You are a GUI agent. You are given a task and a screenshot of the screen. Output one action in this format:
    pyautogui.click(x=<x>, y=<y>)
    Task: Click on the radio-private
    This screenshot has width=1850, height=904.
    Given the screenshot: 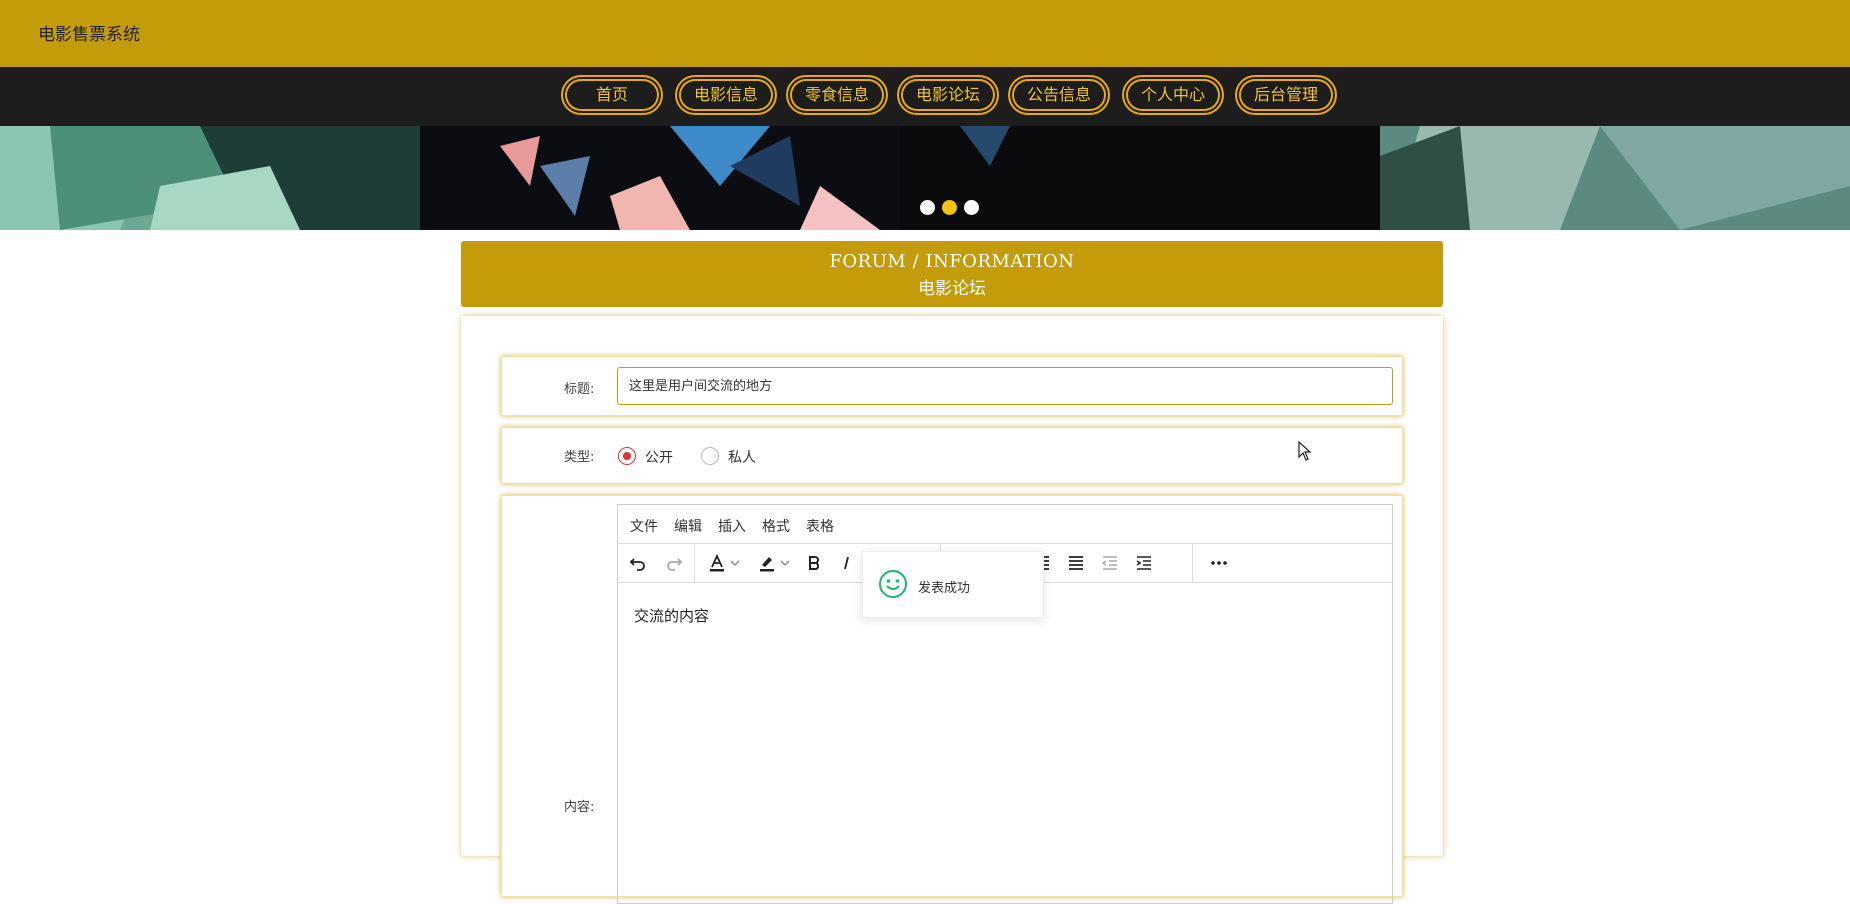 What is the action you would take?
    pyautogui.click(x=710, y=456)
    